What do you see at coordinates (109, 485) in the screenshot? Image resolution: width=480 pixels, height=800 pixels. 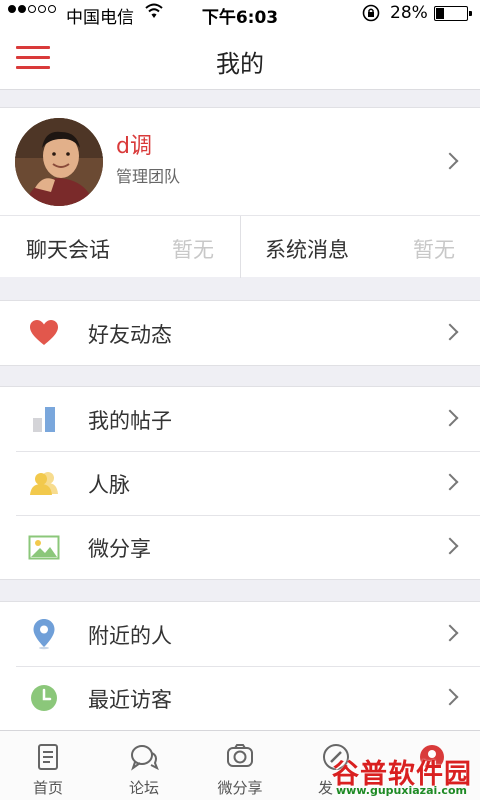 I see `menu-item-label: 人脉` at bounding box center [109, 485].